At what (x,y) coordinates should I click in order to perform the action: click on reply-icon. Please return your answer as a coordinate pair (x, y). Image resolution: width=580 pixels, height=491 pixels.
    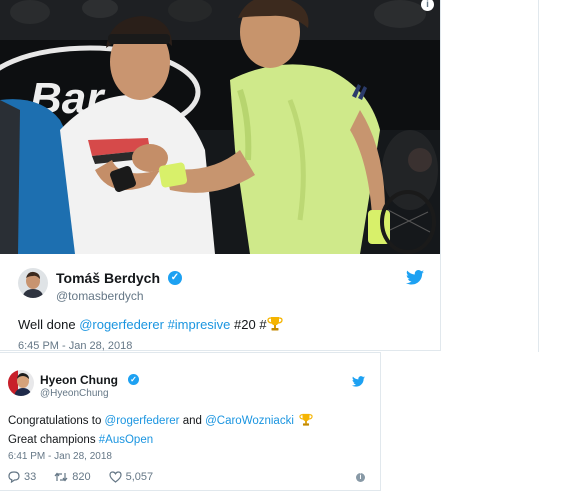
    Looking at the image, I should click on (14, 477).